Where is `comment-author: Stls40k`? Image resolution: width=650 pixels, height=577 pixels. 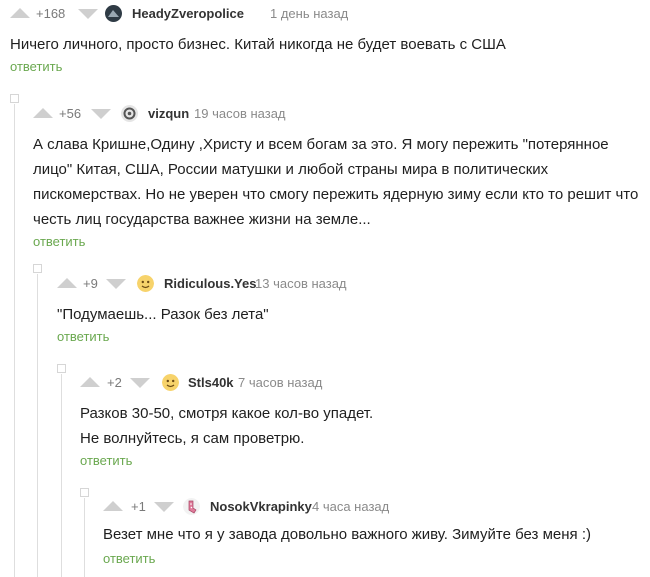
comment-author: Stls40k is located at coordinates (211, 382).